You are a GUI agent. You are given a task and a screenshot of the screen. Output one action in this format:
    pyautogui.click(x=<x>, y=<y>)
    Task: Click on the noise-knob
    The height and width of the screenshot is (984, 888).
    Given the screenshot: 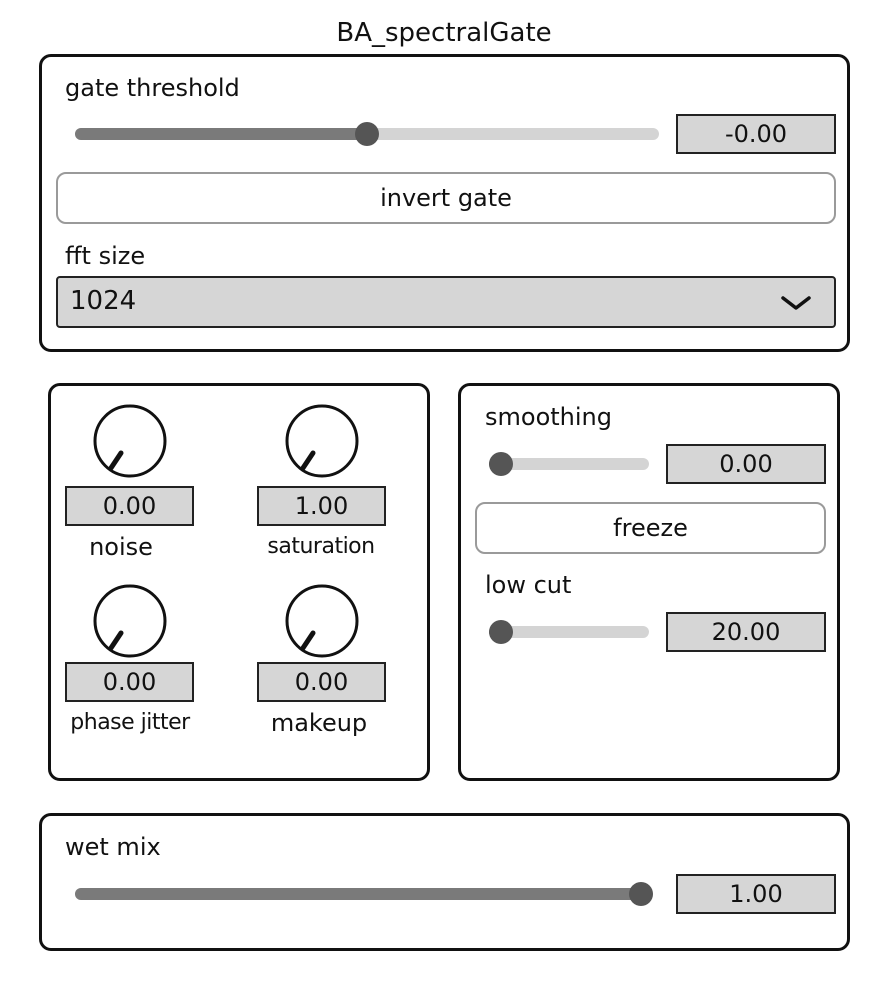 What is the action you would take?
    pyautogui.click(x=130, y=441)
    